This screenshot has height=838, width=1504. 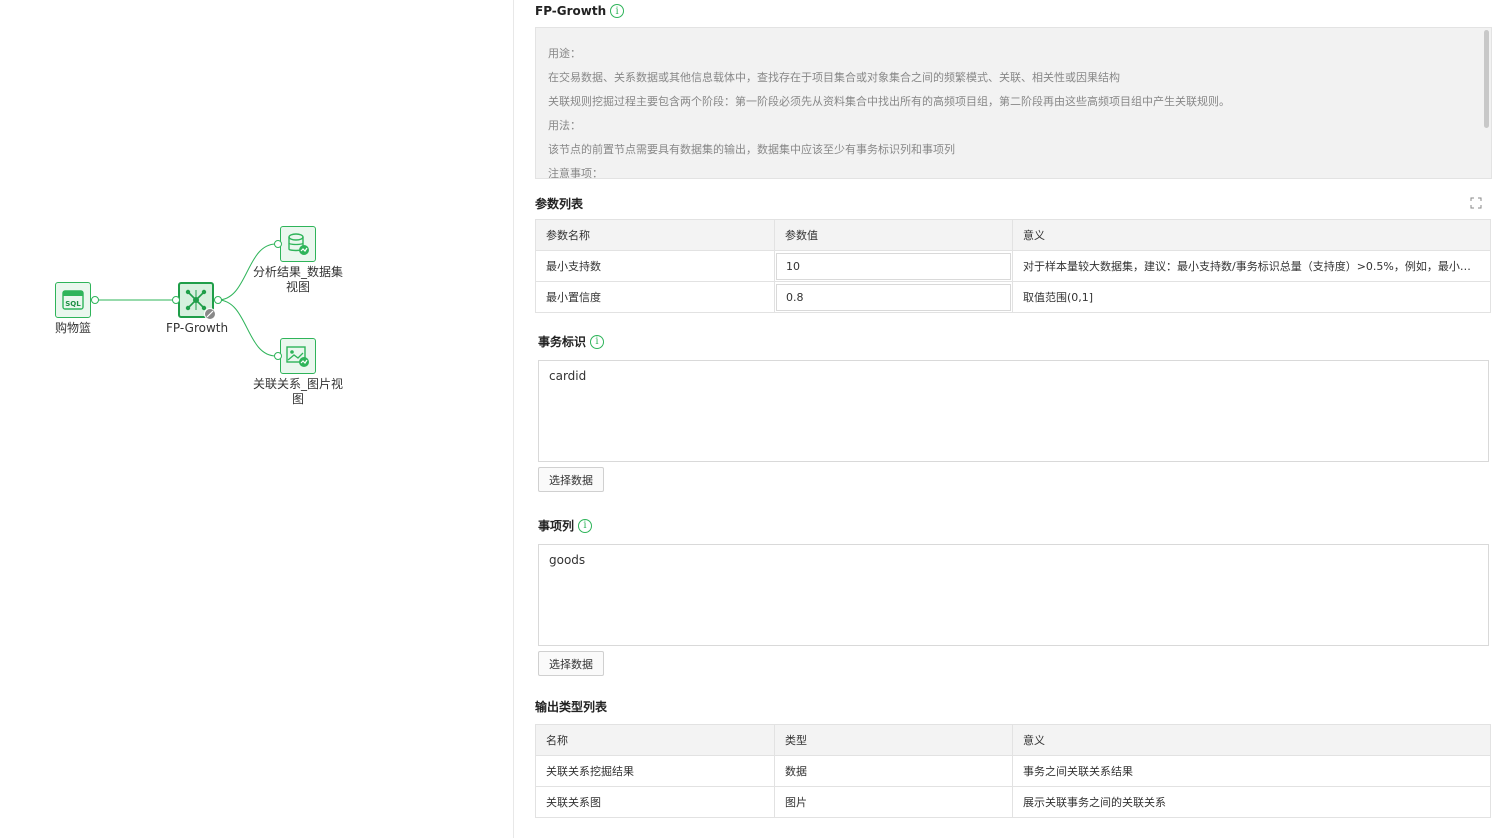 I want to click on database-chart-icon, so click(x=298, y=244).